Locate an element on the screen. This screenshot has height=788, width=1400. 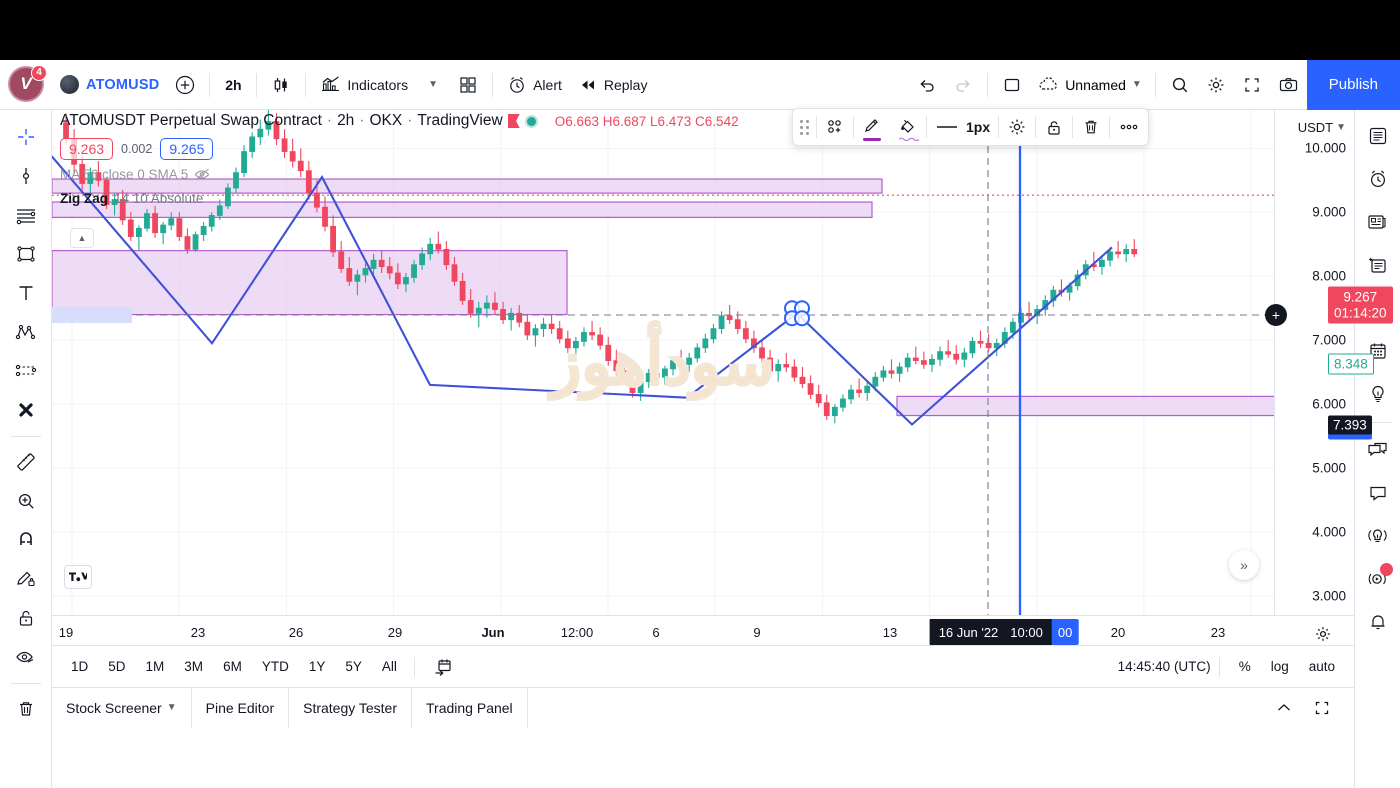
notifications-button is located at coordinates (1378, 622).